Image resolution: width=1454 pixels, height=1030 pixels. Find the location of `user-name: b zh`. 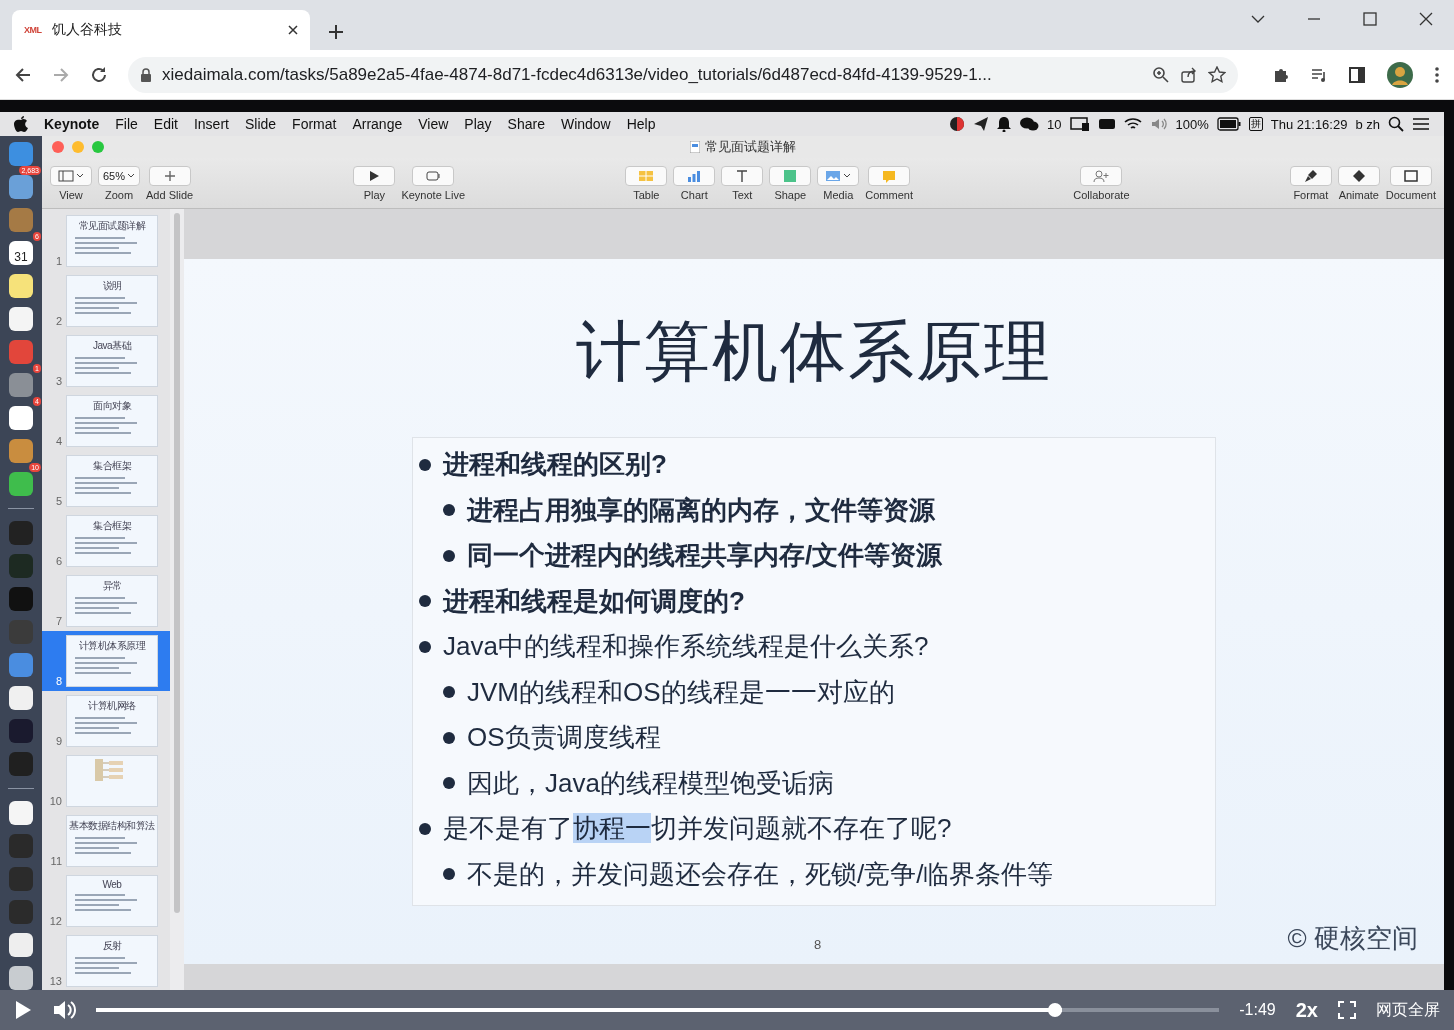

user-name: b zh is located at coordinates (1367, 124).